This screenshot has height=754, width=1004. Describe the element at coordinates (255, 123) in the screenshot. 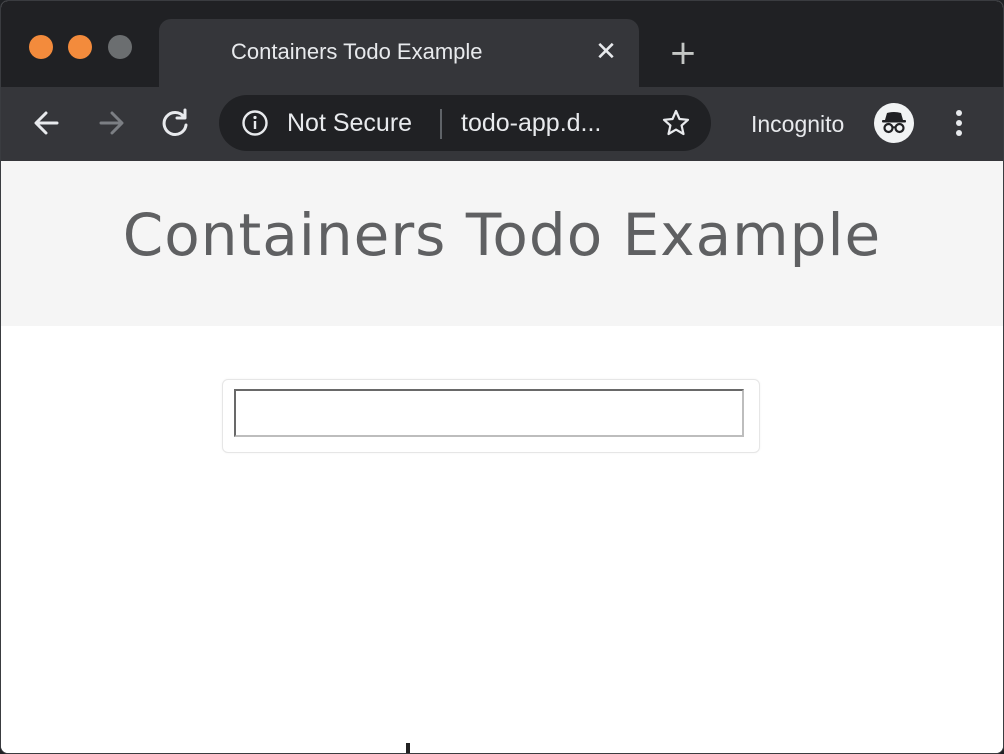

I see `info-icon` at that location.